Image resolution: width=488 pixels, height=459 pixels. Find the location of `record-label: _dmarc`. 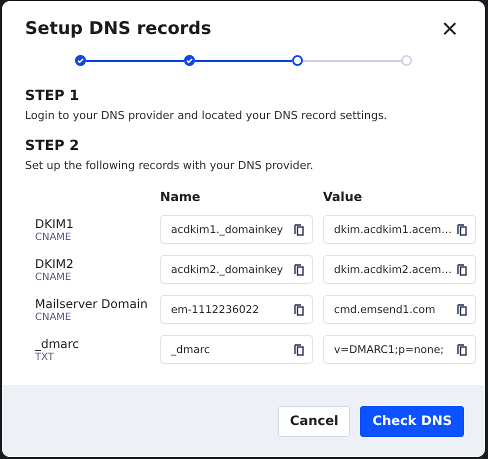

record-label: _dmarc is located at coordinates (57, 343).